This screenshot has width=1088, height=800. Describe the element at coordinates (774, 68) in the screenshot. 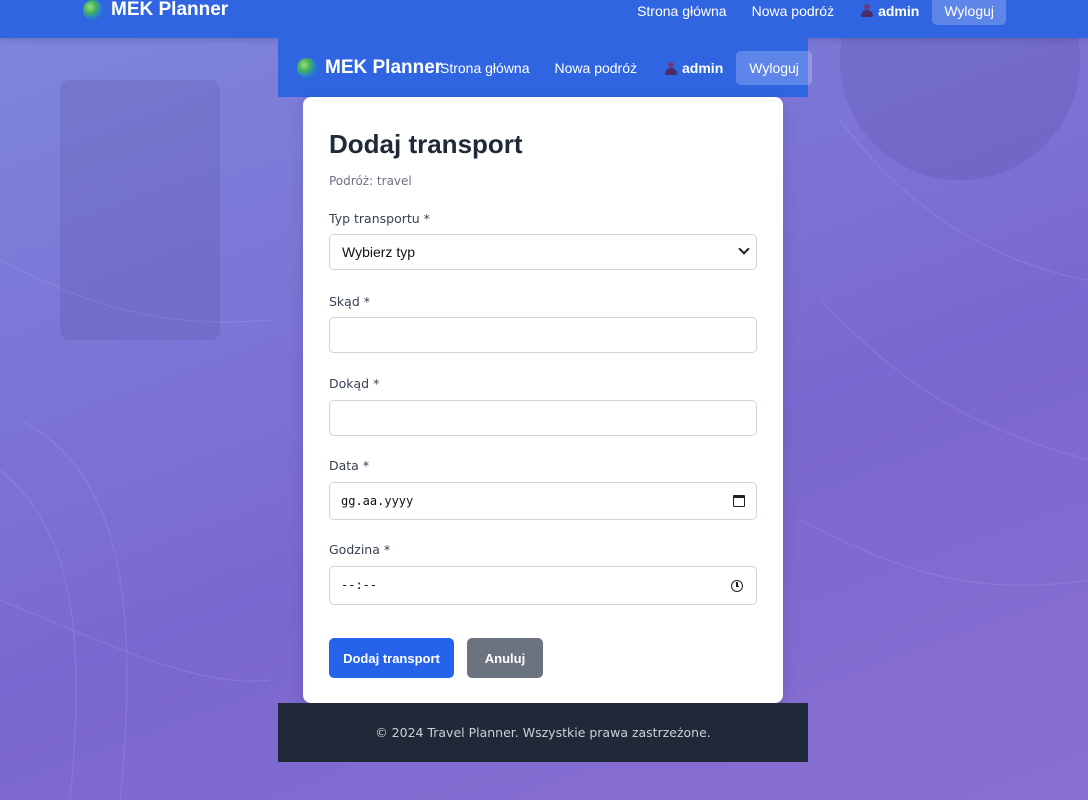

I see `inner-logout-button: Wyloguj` at that location.